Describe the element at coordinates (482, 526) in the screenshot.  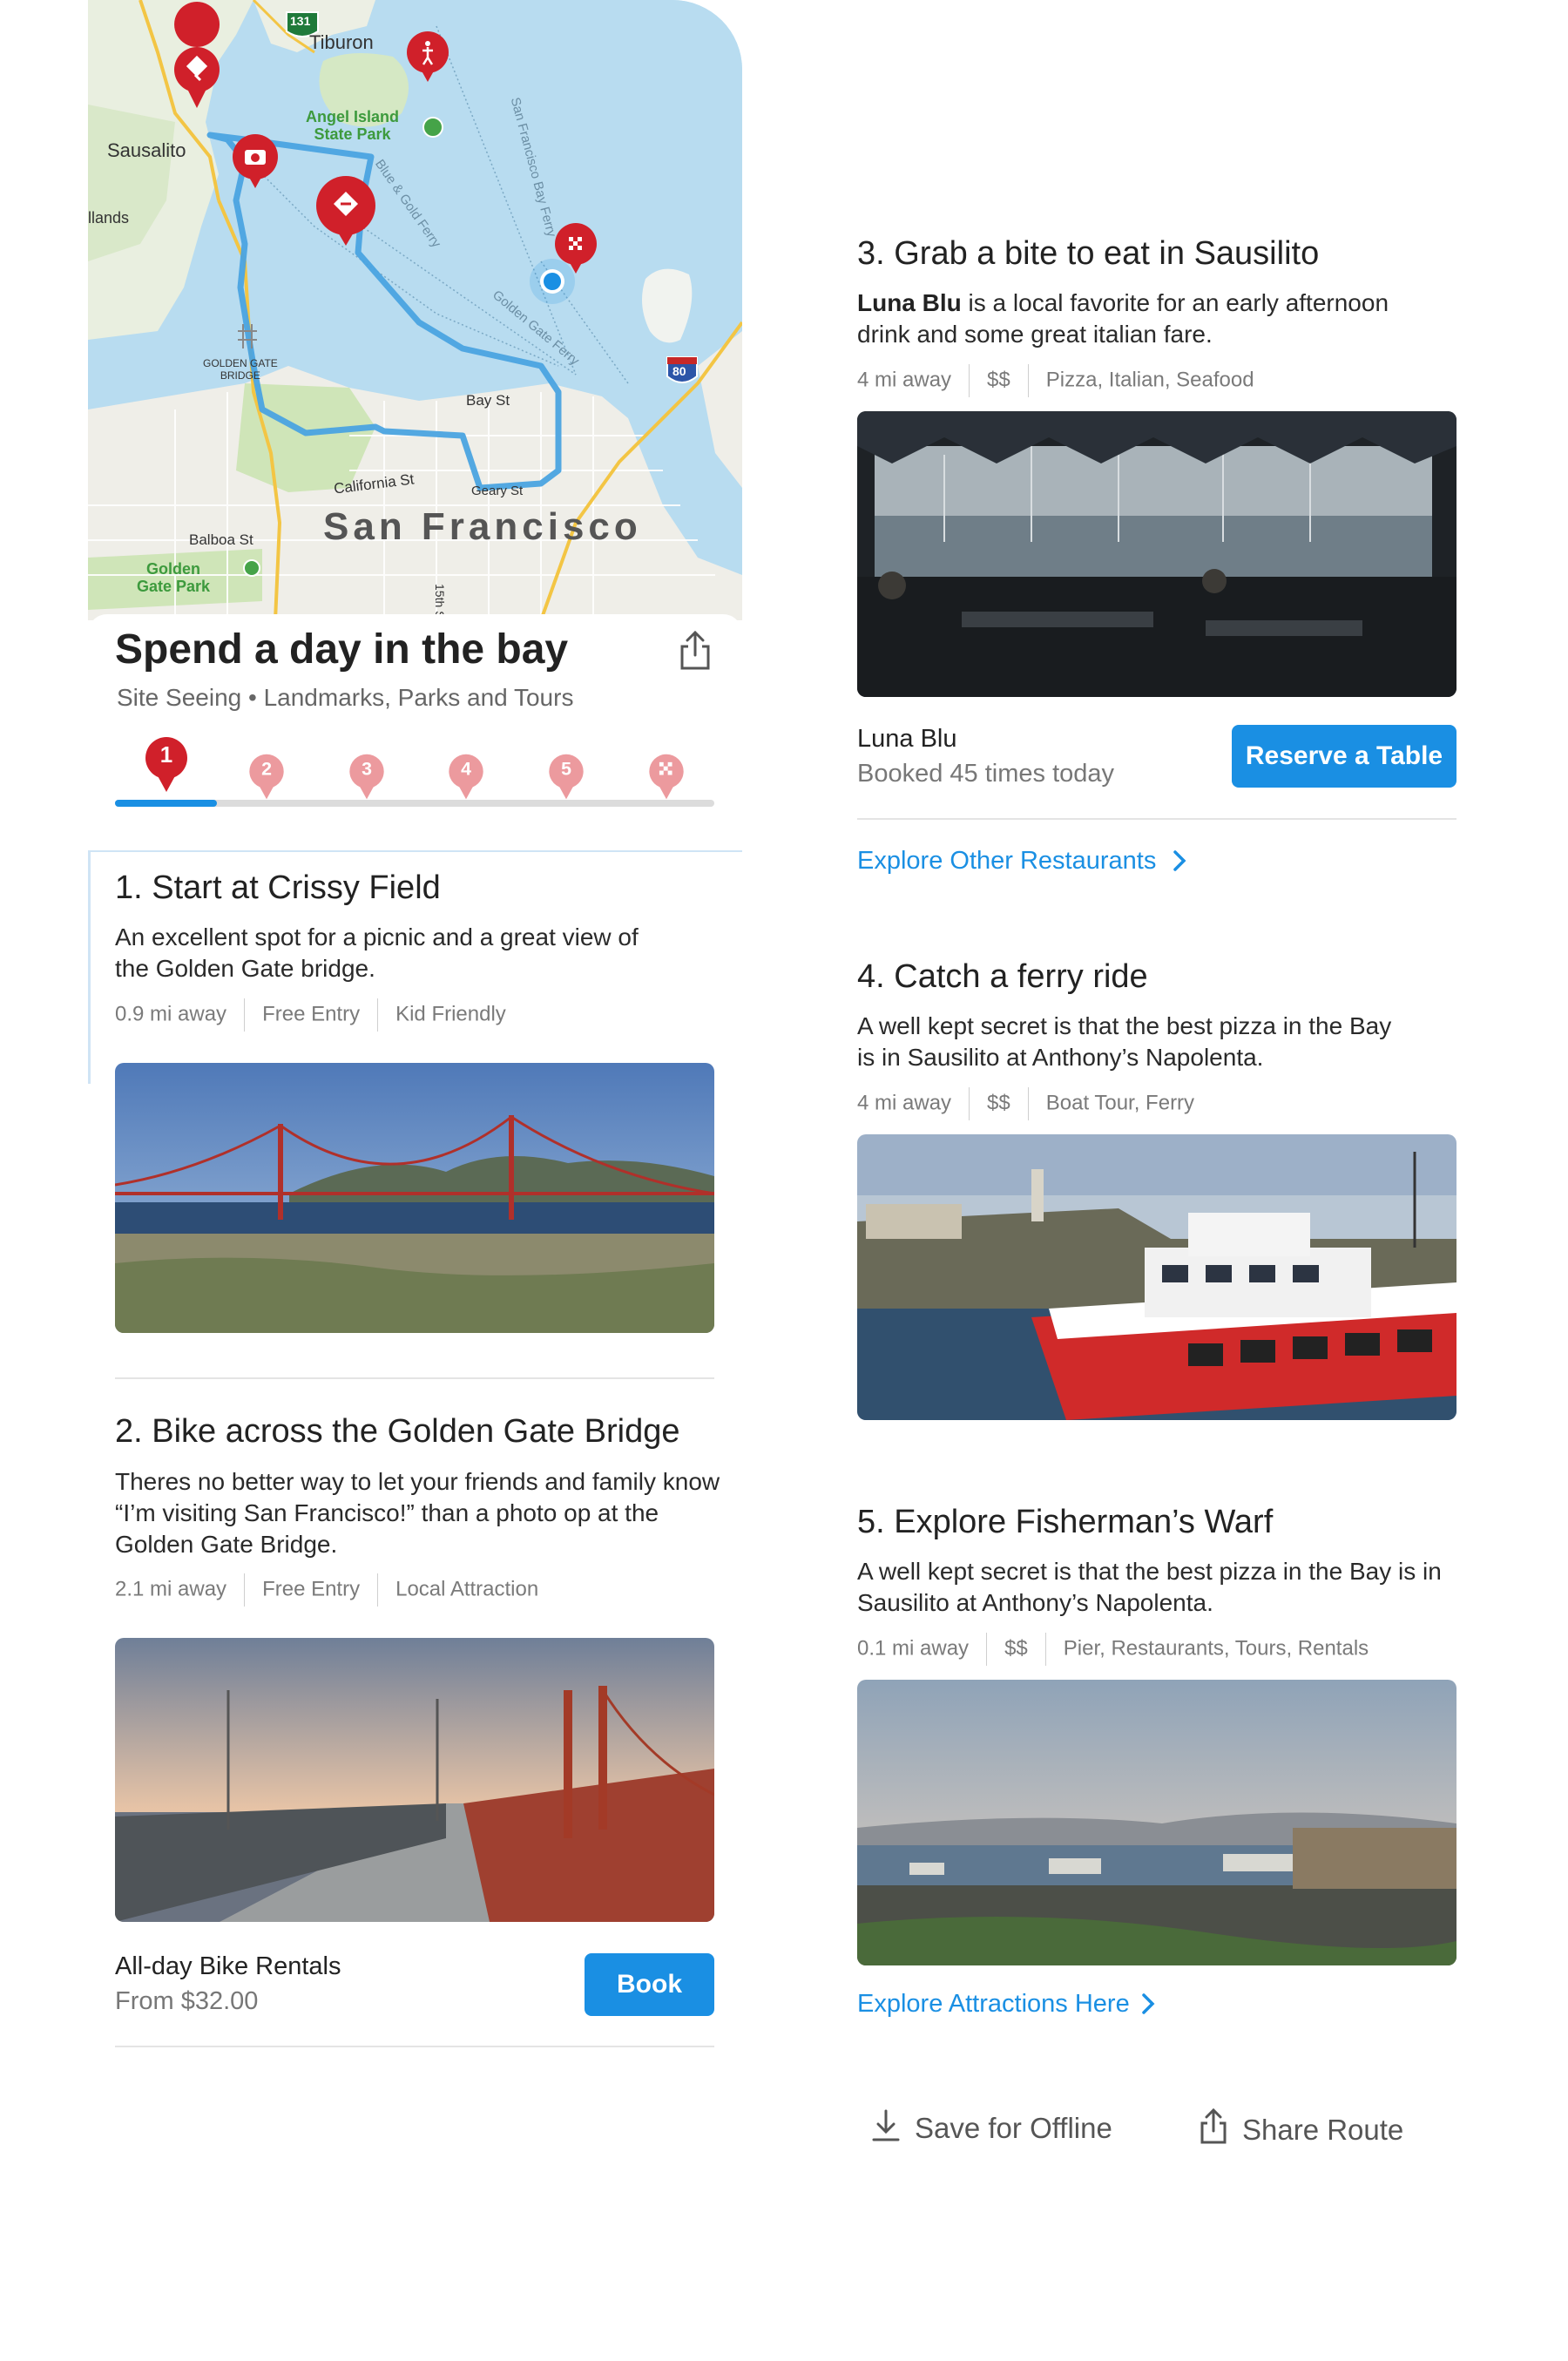
I see `map-label-san-francisco: San Francisco` at that location.